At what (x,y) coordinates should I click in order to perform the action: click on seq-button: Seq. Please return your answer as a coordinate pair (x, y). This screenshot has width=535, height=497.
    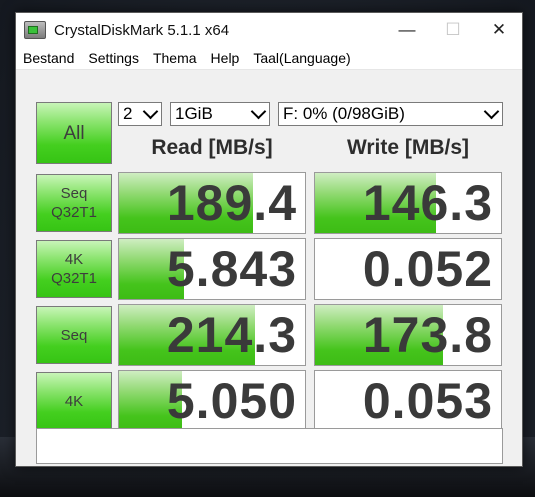
    Looking at the image, I should click on (74, 335).